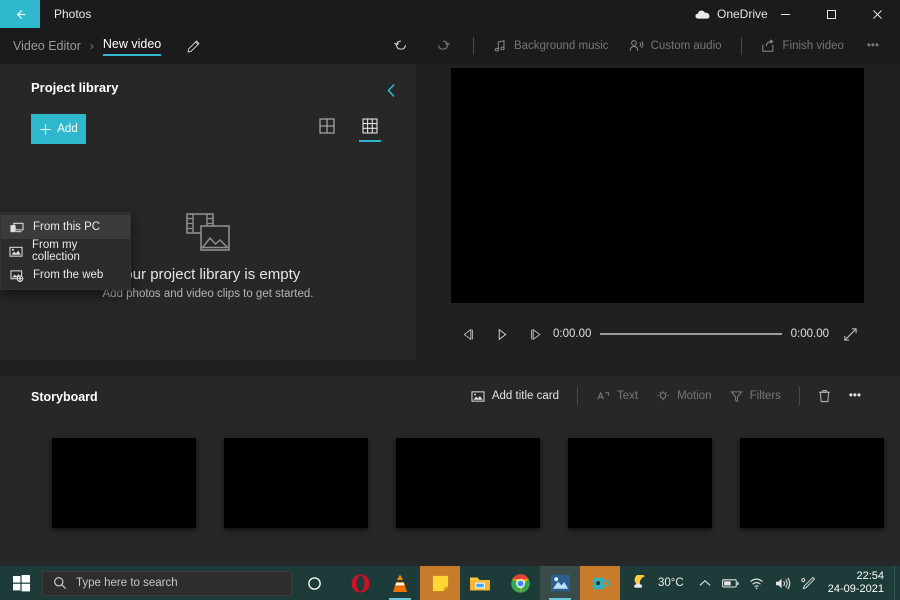 The width and height of the screenshot is (900, 600). Describe the element at coordinates (132, 54) in the screenshot. I see `breadcrumb-active-underline` at that location.